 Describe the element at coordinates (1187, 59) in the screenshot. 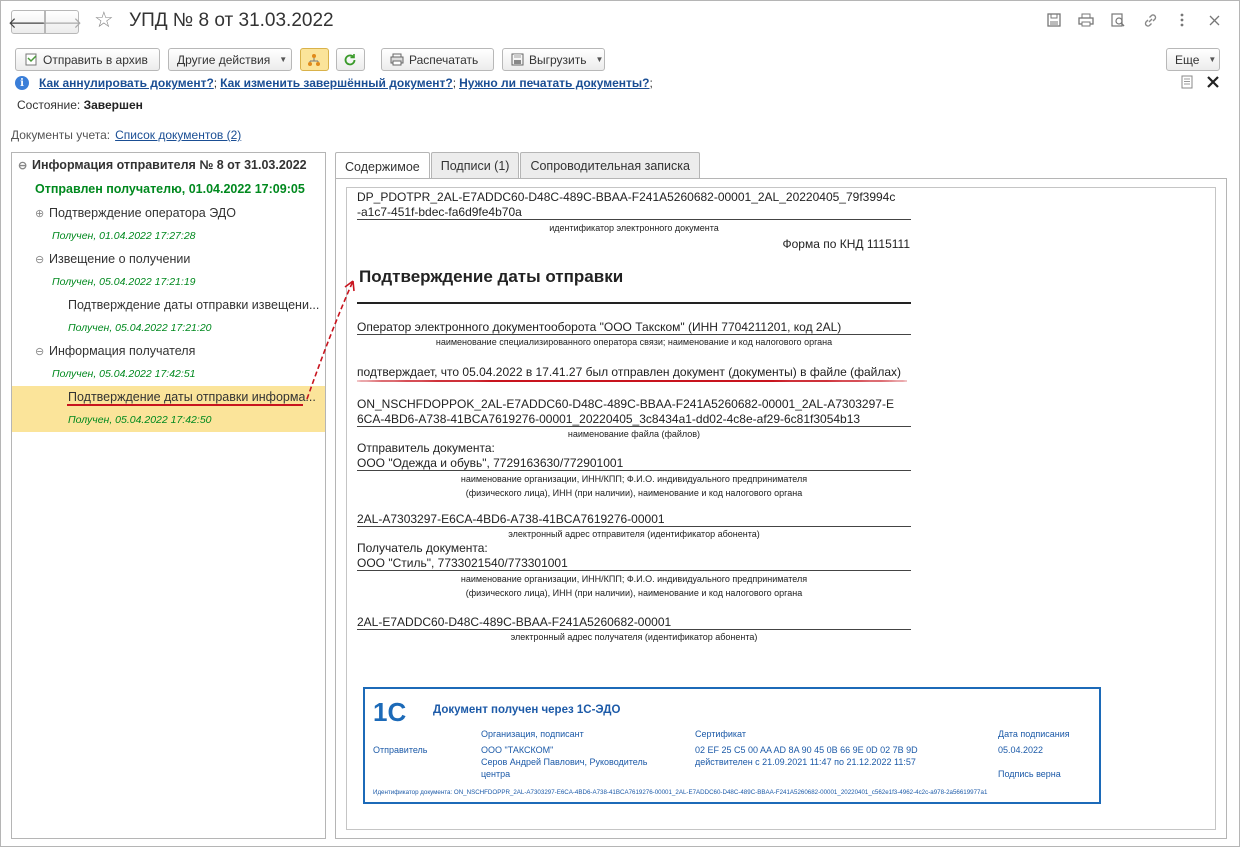

I see `more-actions-label: Еще` at that location.